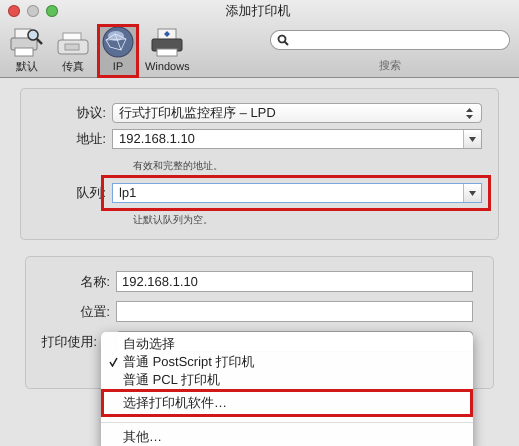 This screenshot has width=519, height=446. I want to click on toolbar-button: IP, so click(118, 51).